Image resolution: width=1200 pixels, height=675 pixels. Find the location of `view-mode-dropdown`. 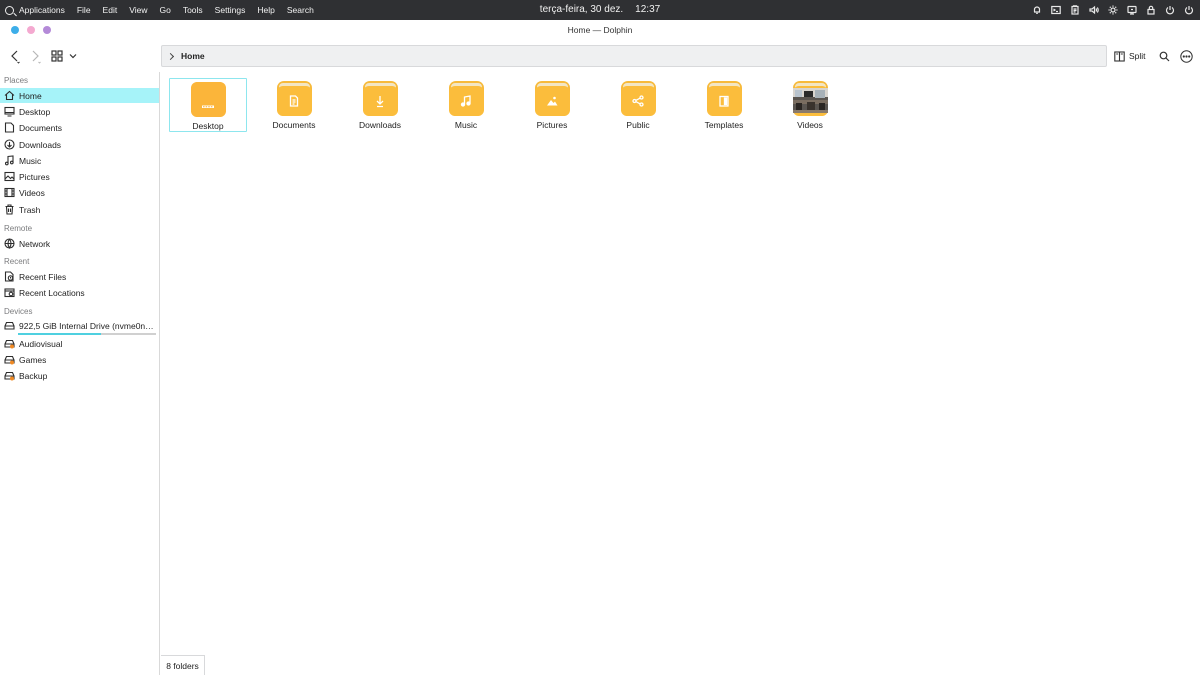

view-mode-dropdown is located at coordinates (73, 56).